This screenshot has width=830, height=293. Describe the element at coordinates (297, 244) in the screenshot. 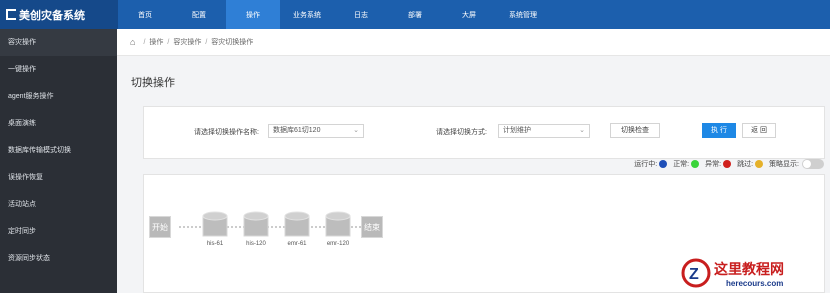

I see `db-node-label: emr-61` at that location.